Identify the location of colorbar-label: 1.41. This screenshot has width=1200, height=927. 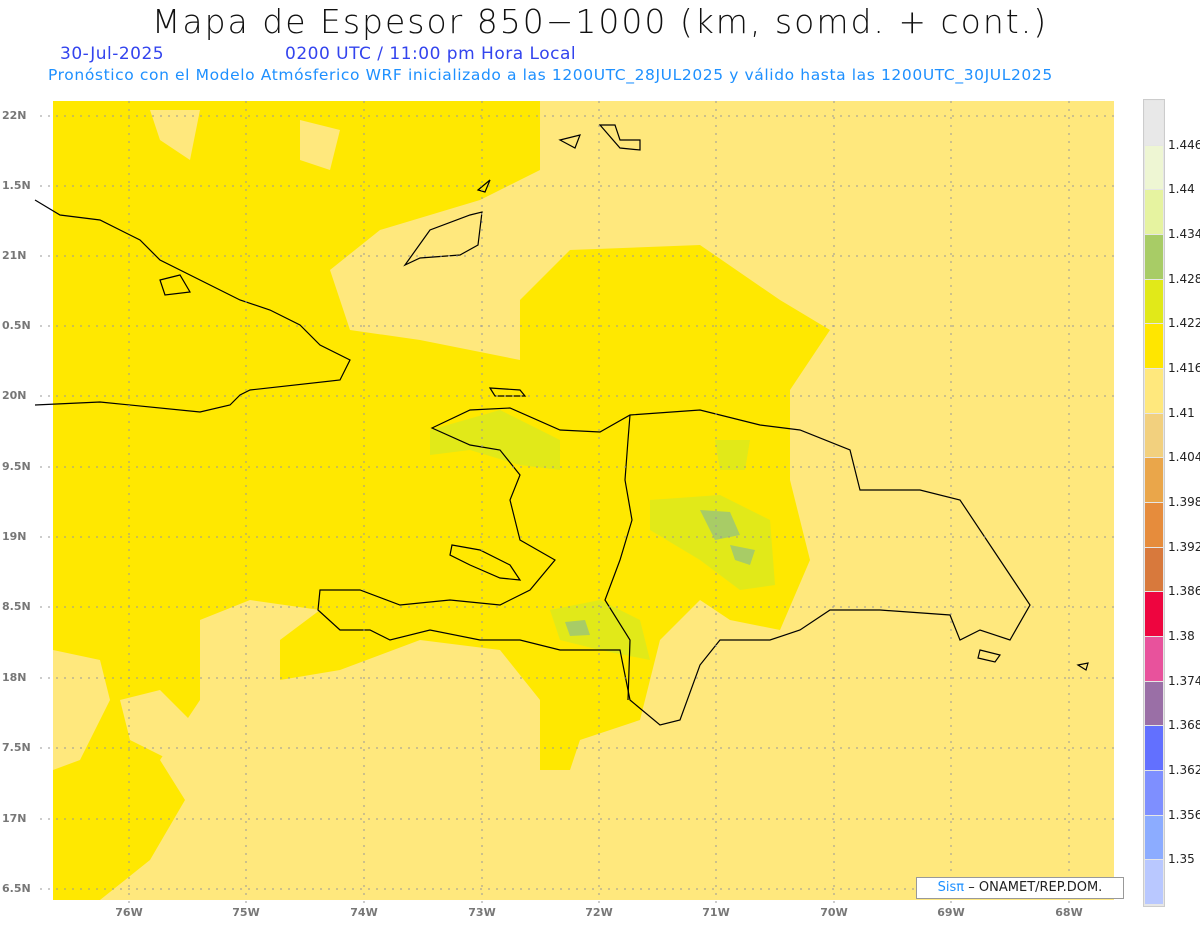
(1181, 412).